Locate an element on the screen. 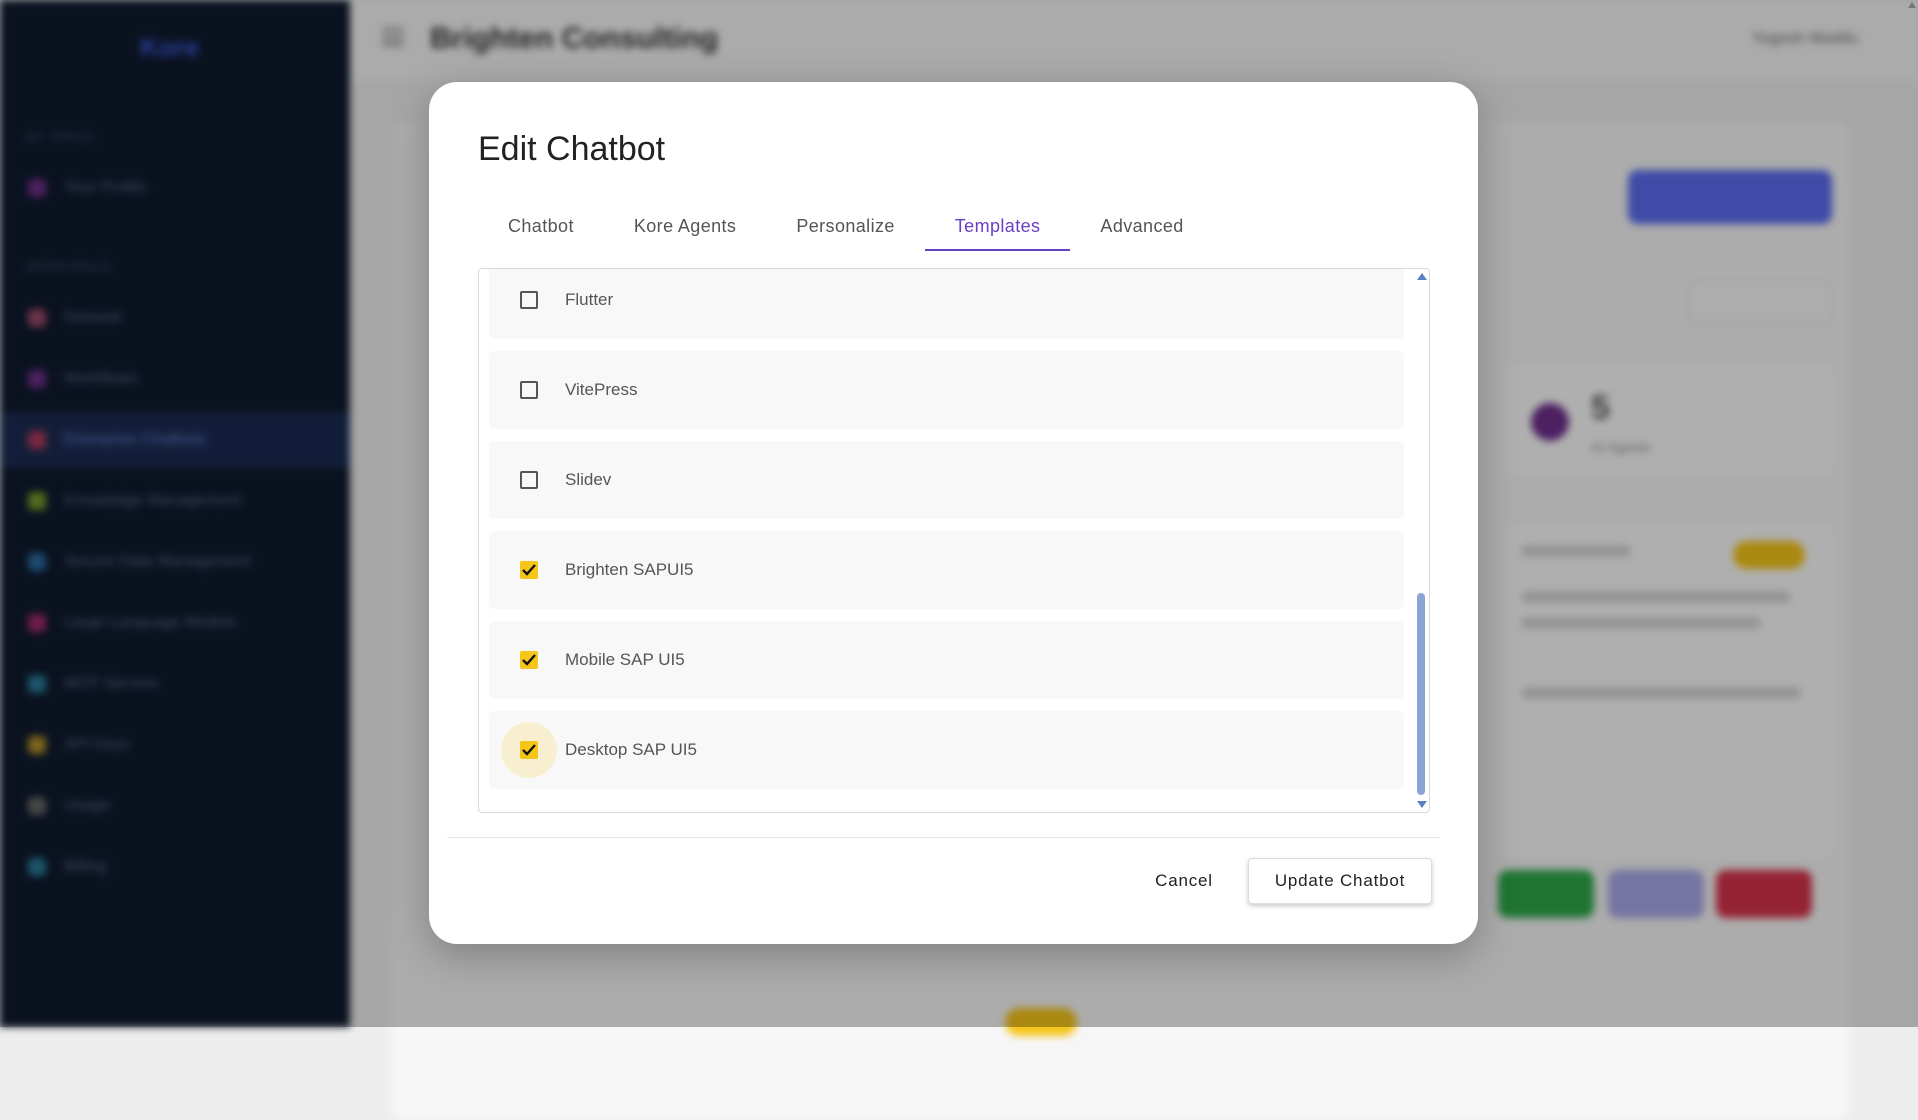 The image size is (1918, 1120). list-item: Brighten SAPUI5 is located at coordinates (946, 570).